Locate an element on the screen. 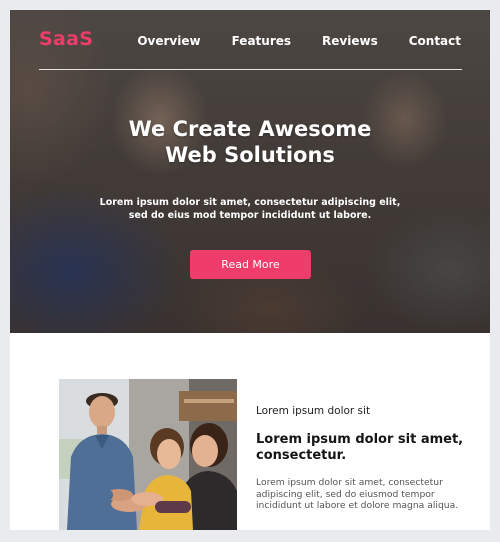 The image size is (500, 542). feature-eyebrow: Lorem ipsum dolor sit is located at coordinates (313, 411).